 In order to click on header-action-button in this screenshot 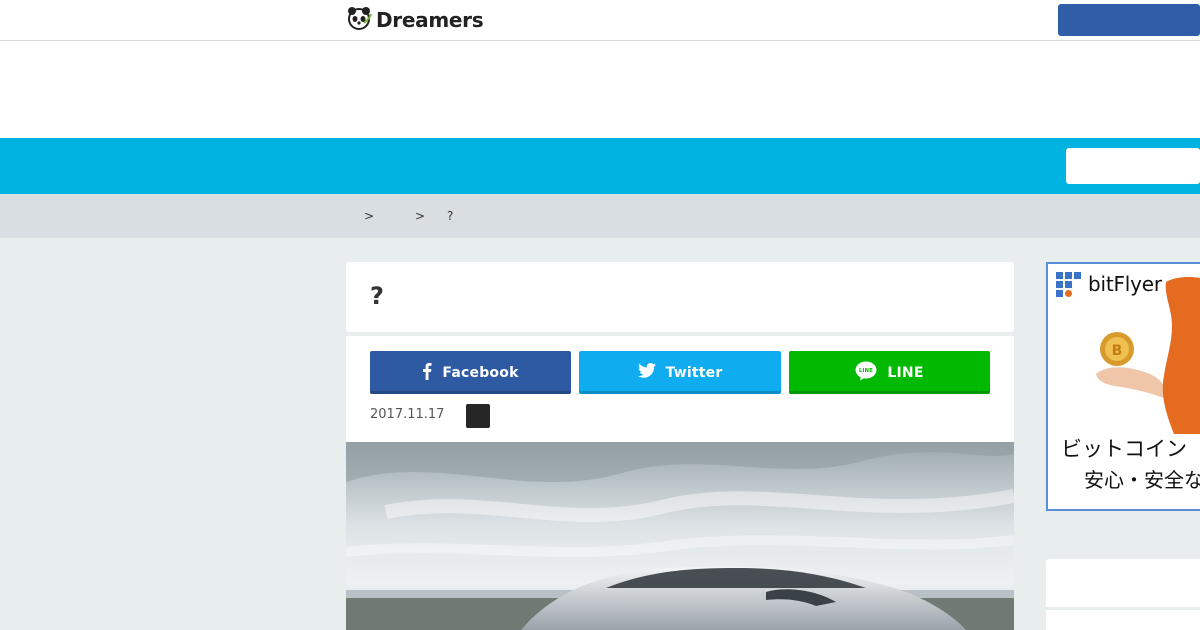, I will do `click(1129, 20)`.